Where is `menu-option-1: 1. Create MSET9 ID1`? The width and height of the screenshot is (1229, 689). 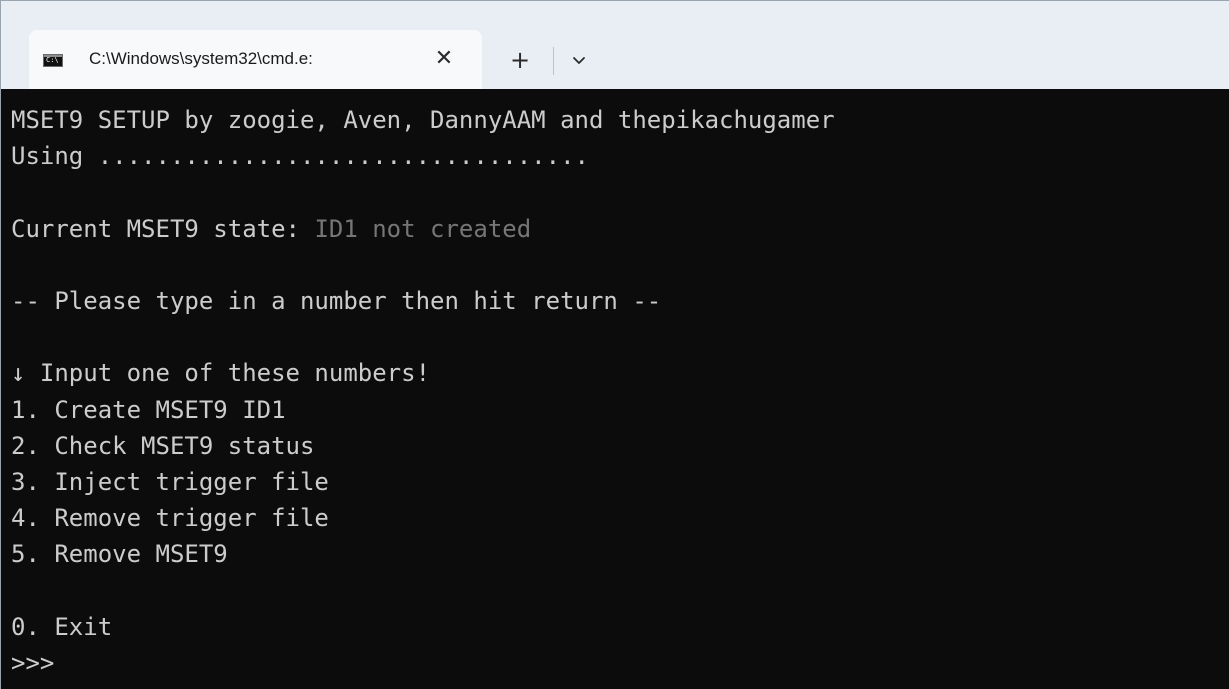 menu-option-1: 1. Create MSET9 ID1 is located at coordinates (148, 409).